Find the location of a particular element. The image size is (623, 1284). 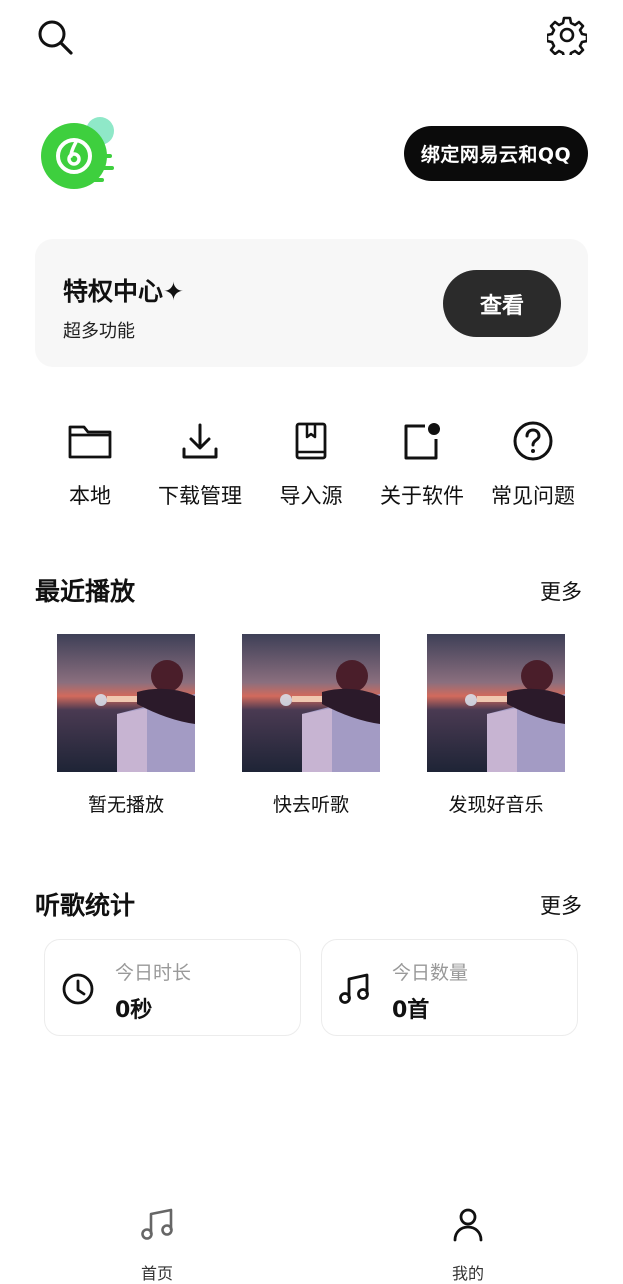

view-button: 查看 is located at coordinates (502, 303).